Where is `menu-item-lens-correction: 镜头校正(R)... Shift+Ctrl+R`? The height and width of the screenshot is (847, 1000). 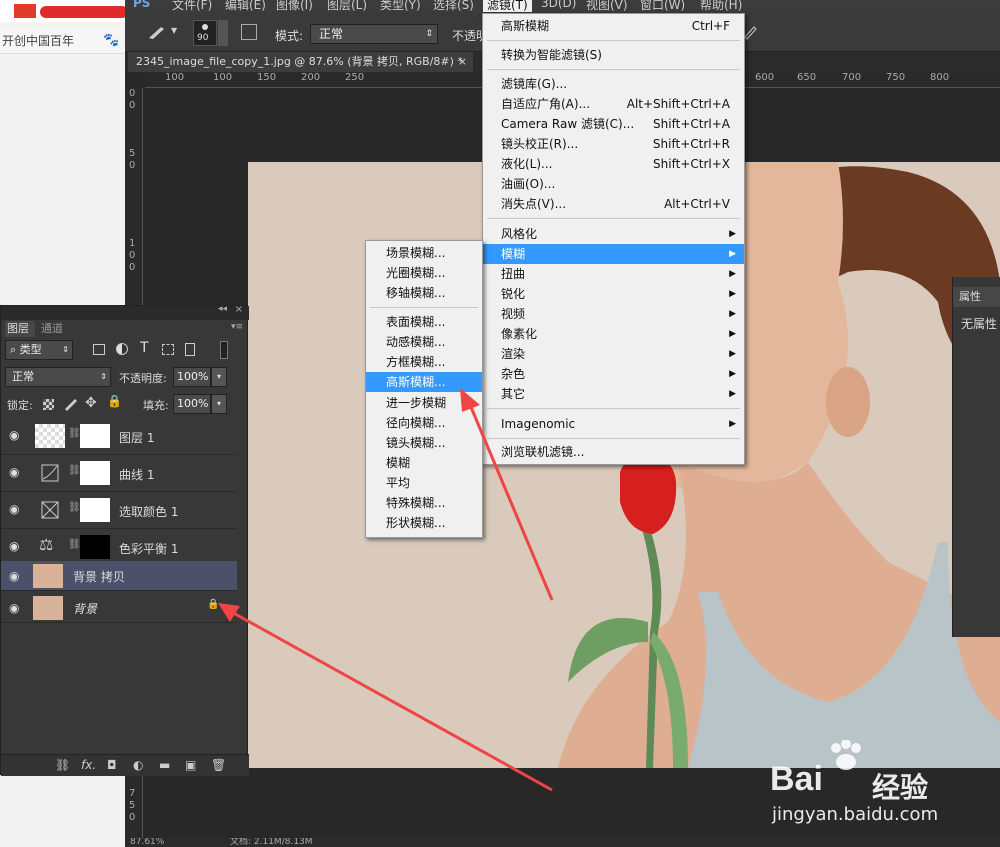
menu-item-lens-correction: 镜头校正(R)... Shift+Ctrl+R is located at coordinates (613, 144).